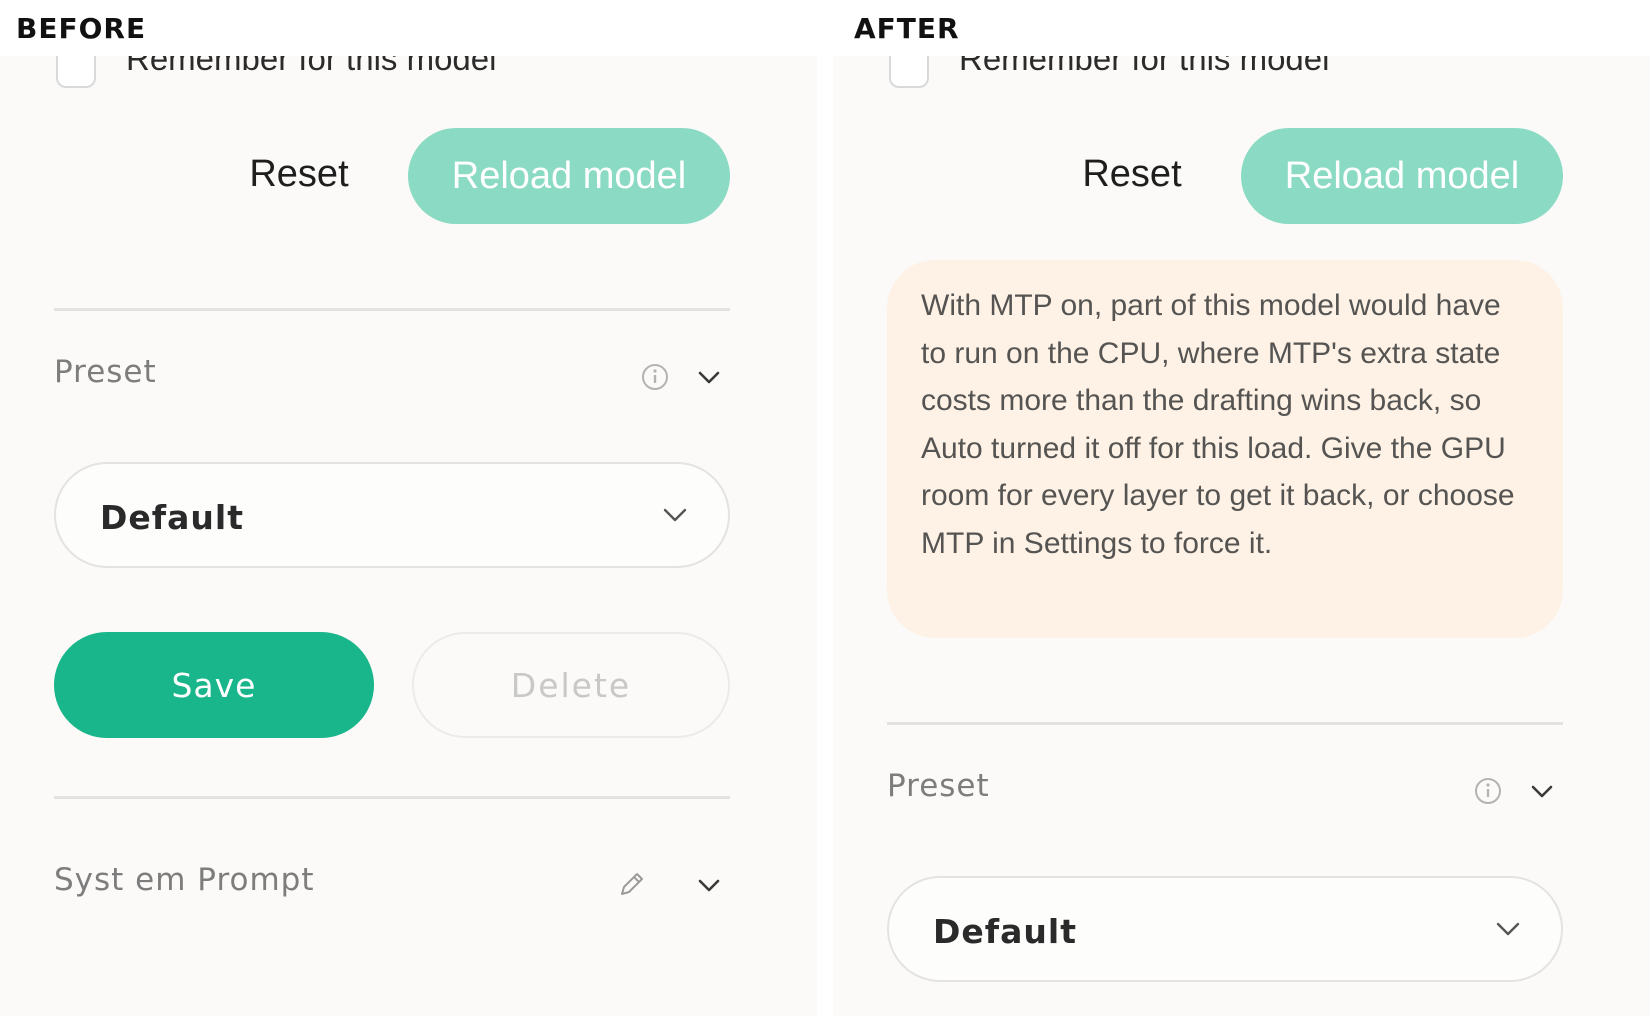  I want to click on after-heading: AFTER, so click(907, 28).